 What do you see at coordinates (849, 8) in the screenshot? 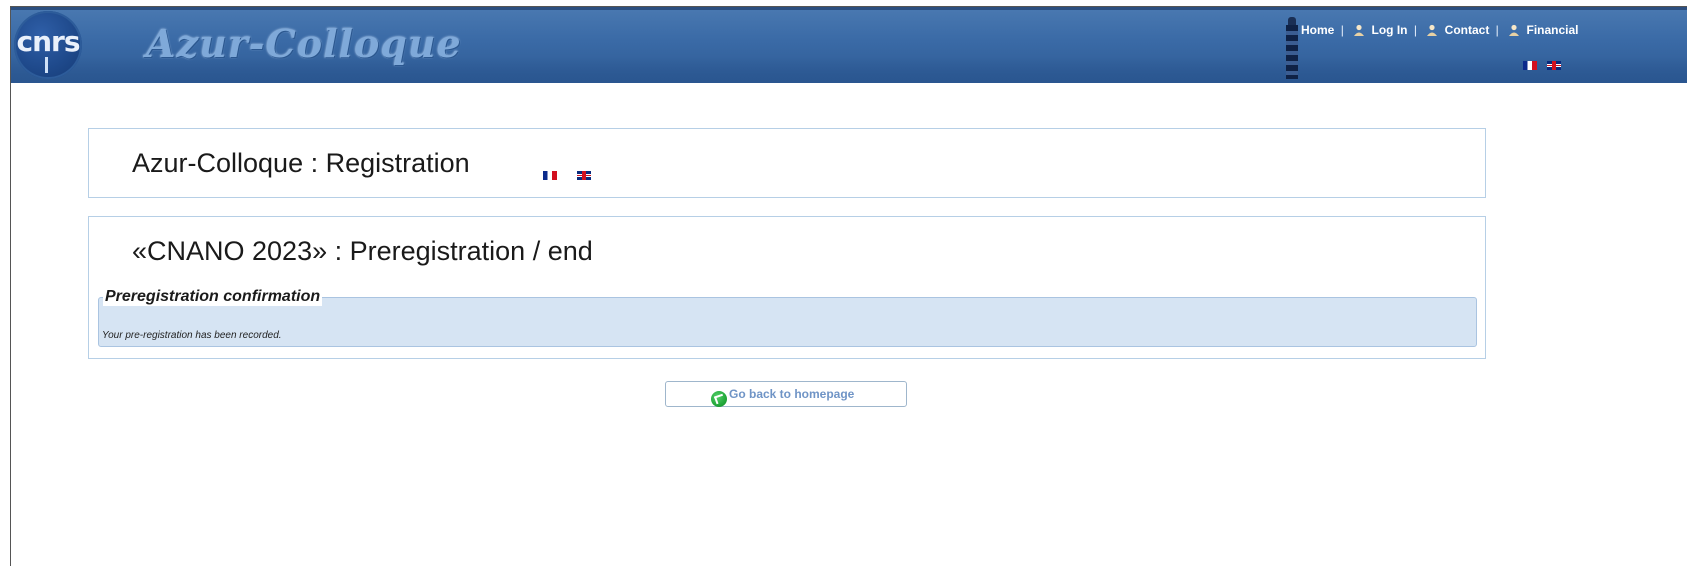
I see `banner-top-edge` at bounding box center [849, 8].